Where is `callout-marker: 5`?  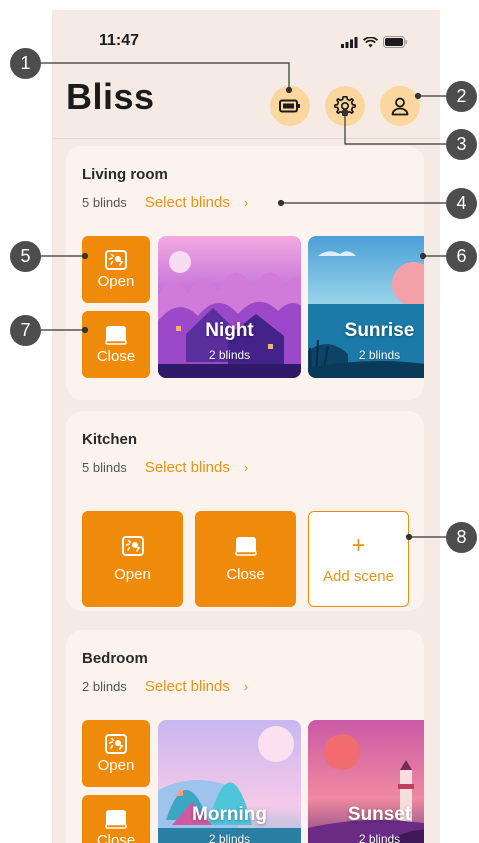 callout-marker: 5 is located at coordinates (25, 256).